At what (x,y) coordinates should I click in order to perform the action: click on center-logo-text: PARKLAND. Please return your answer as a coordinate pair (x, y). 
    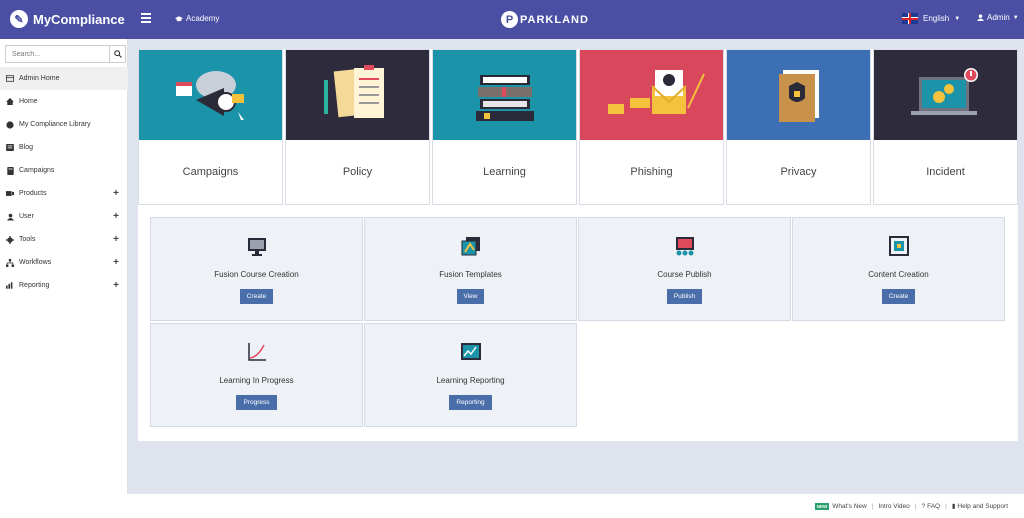
    Looking at the image, I should click on (554, 19).